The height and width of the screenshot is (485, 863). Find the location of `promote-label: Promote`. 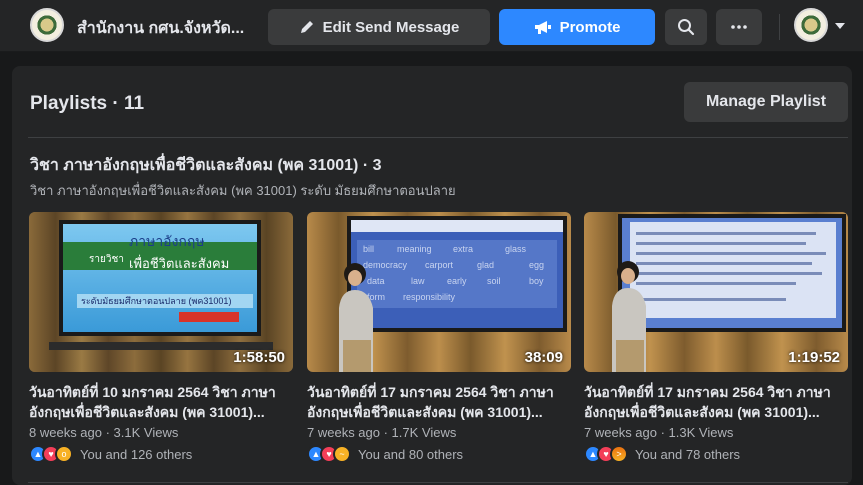

promote-label: Promote is located at coordinates (590, 27).